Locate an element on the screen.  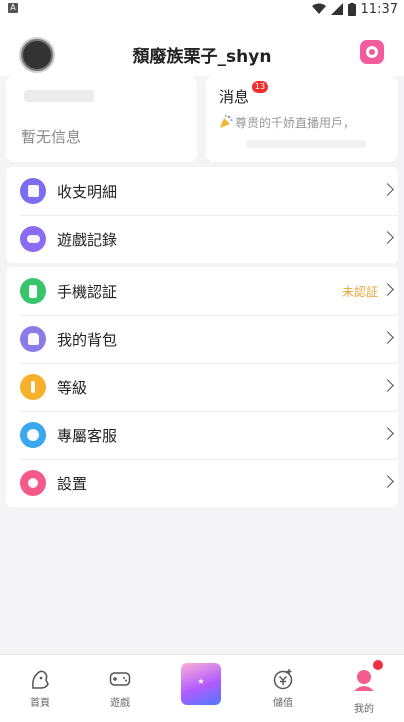
gamepad-icon is located at coordinates (33, 239).